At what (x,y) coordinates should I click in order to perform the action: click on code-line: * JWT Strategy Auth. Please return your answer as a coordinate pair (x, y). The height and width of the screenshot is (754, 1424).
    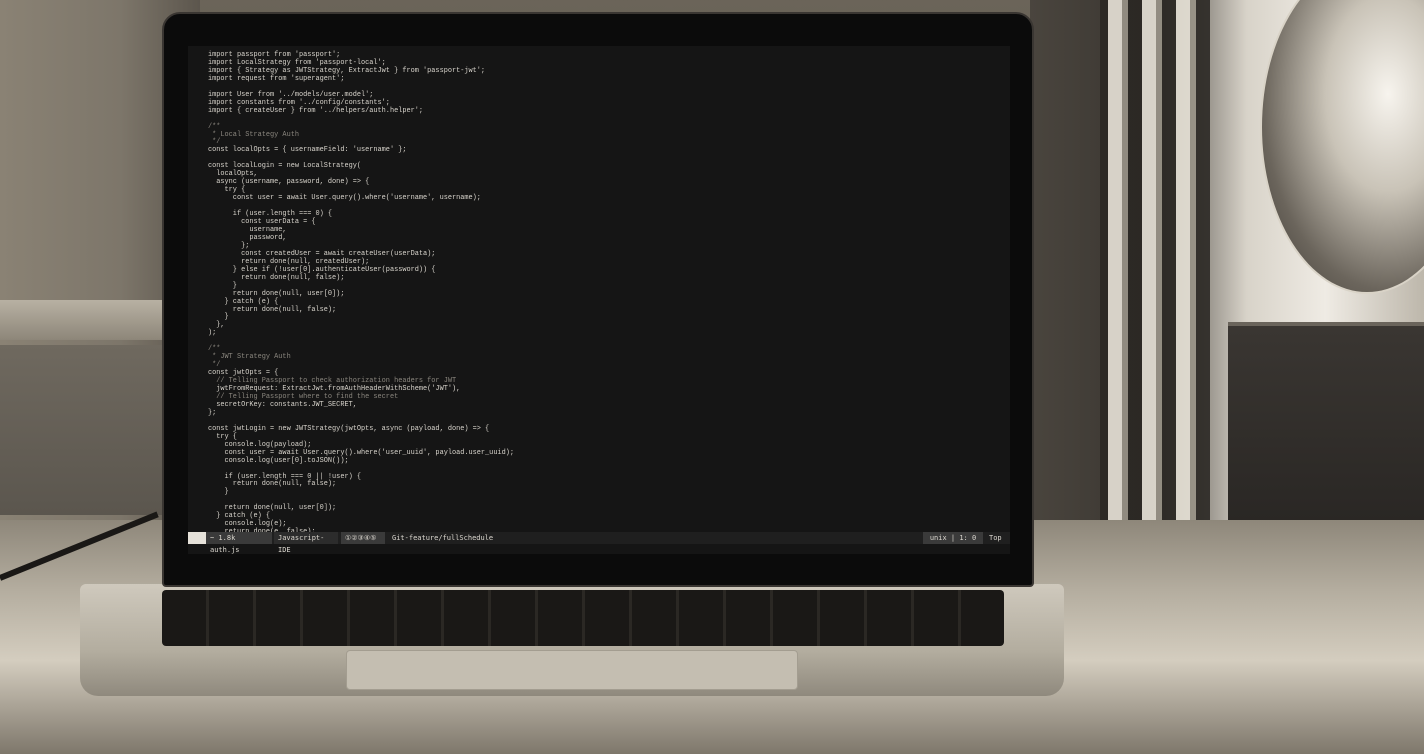
    Looking at the image, I should click on (249, 357).